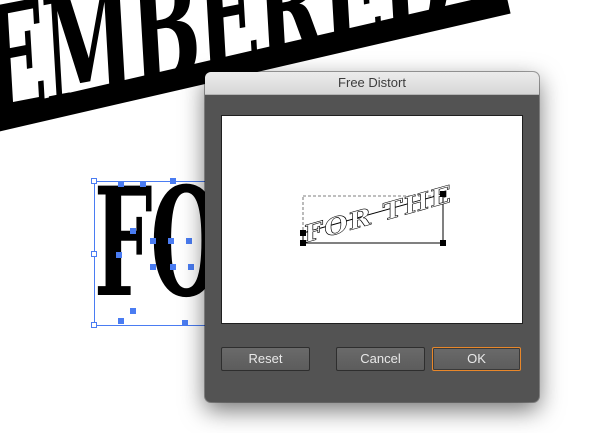  What do you see at coordinates (265, 359) in the screenshot?
I see `reset-button: Reset` at bounding box center [265, 359].